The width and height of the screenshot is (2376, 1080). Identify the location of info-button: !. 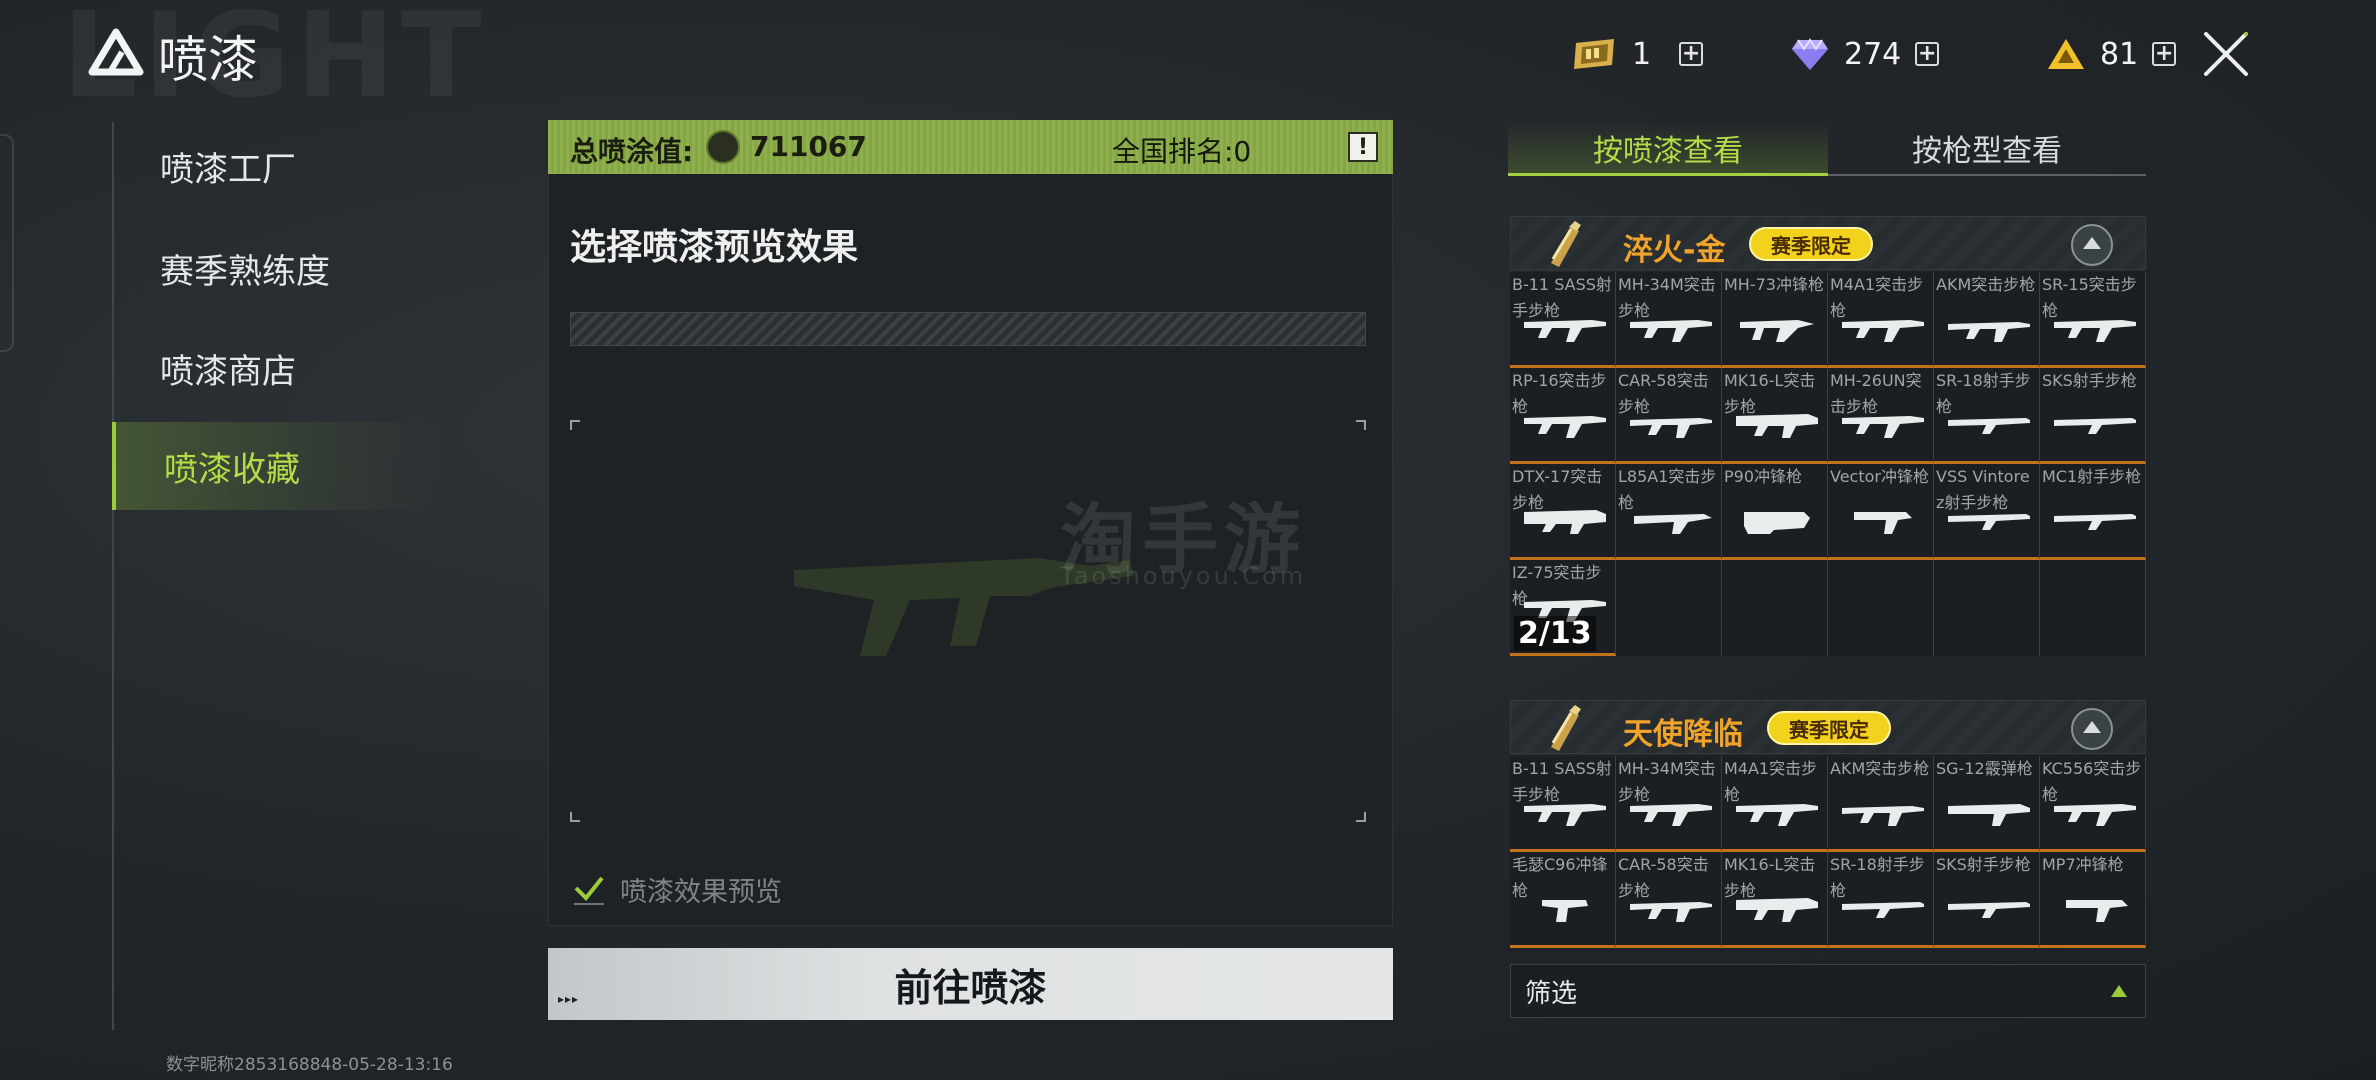
(1363, 147).